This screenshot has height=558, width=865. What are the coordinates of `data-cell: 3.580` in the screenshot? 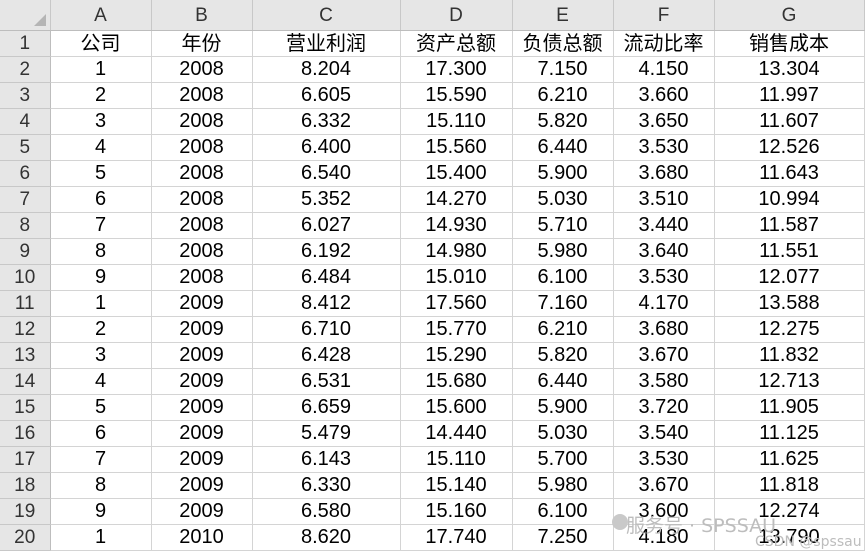 It's located at (664, 381).